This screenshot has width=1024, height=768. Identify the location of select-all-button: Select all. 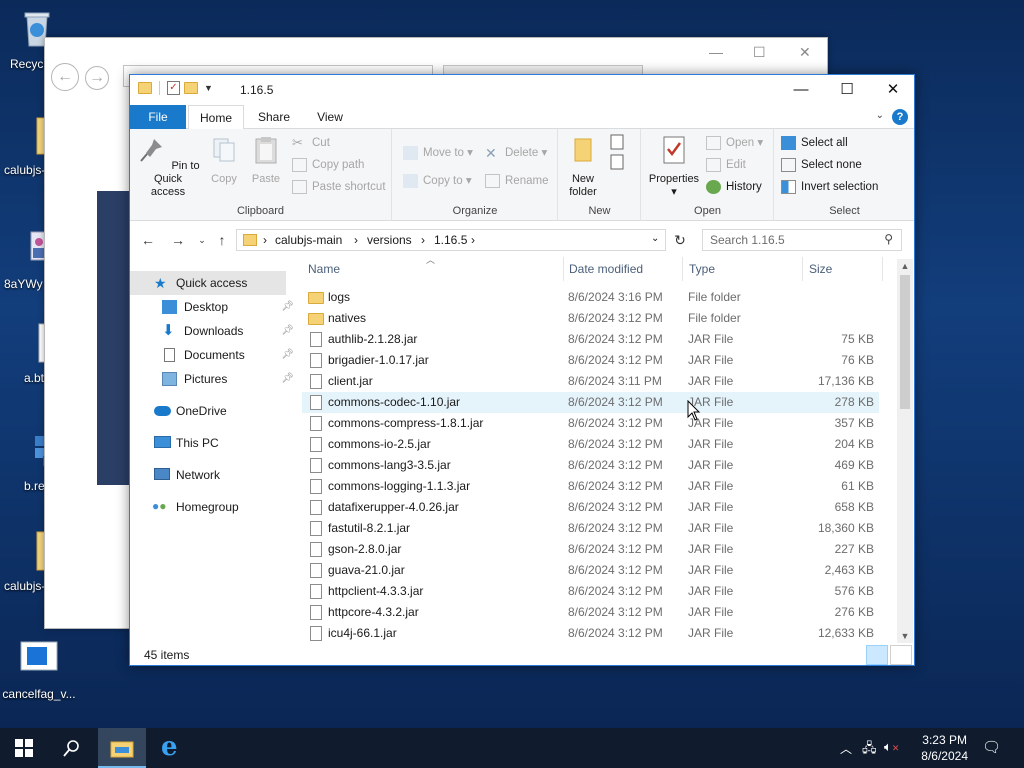
(814, 143).